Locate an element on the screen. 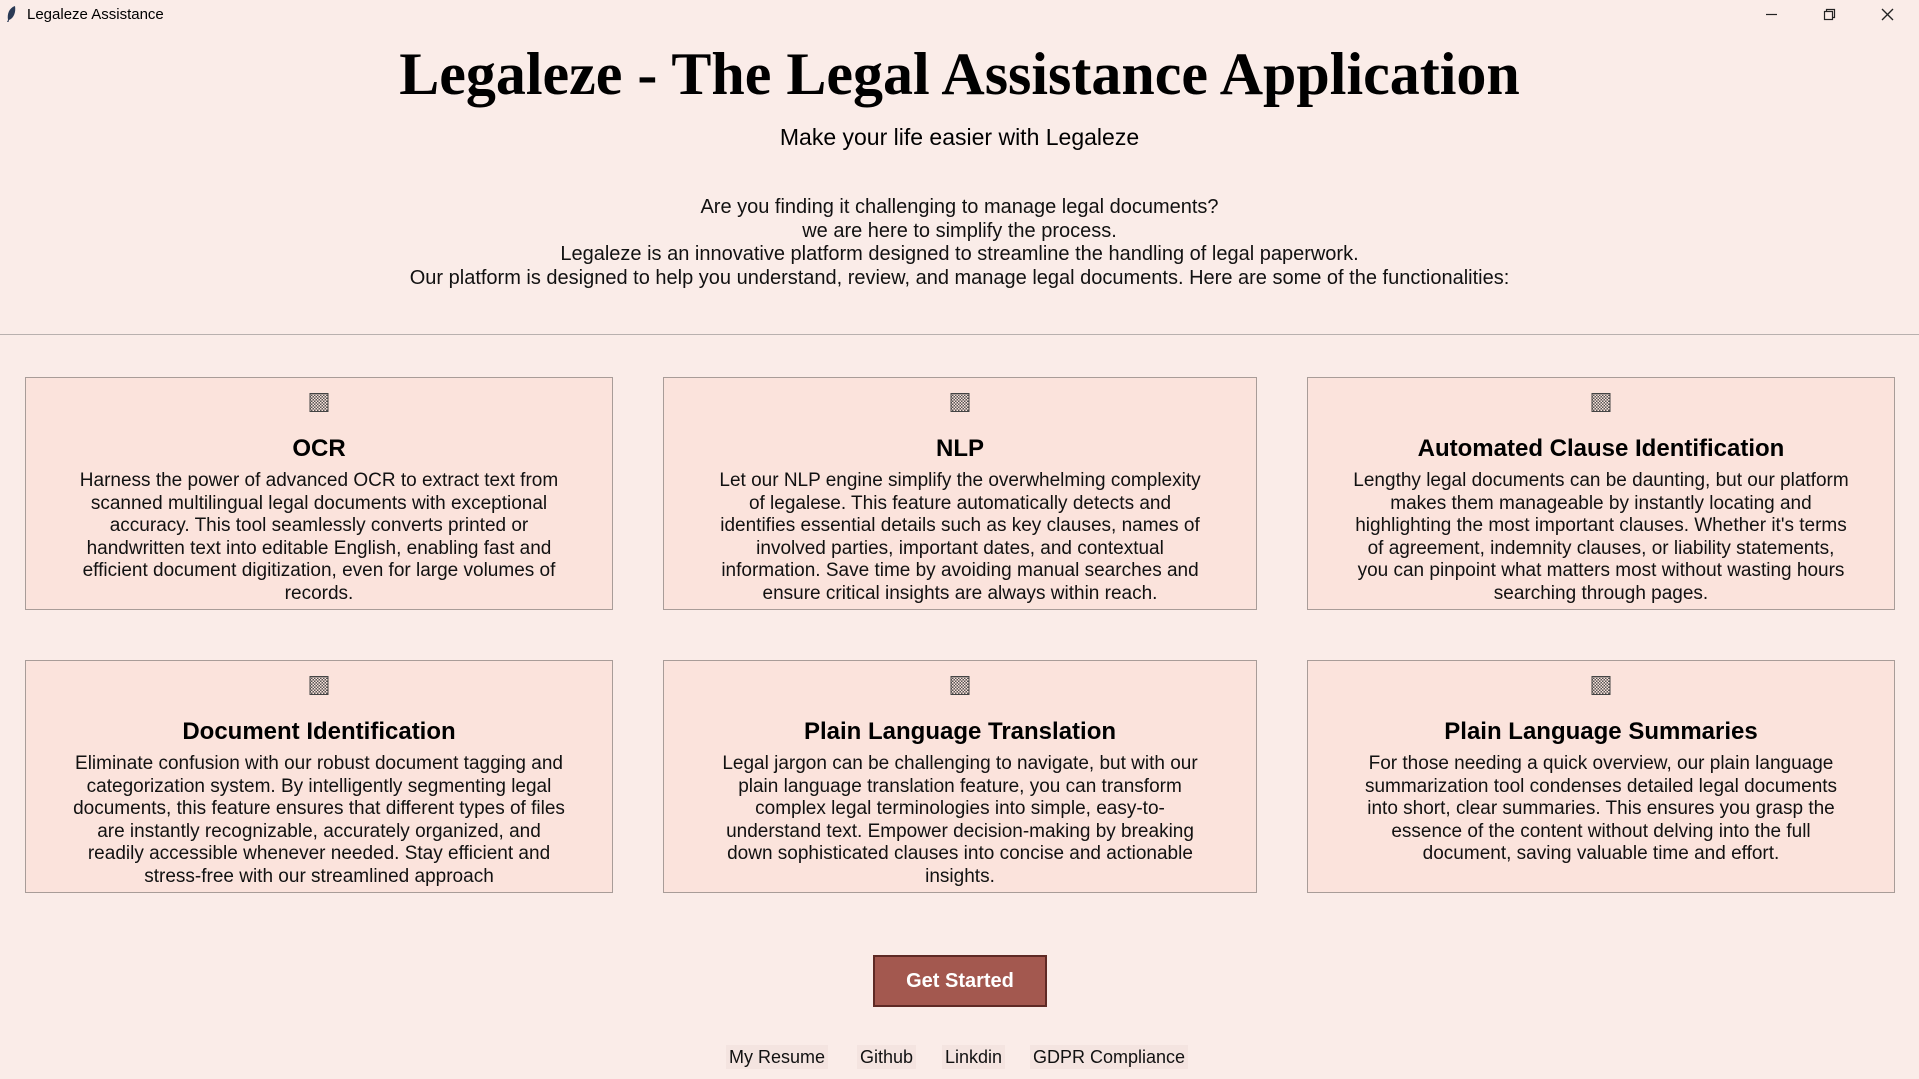 The image size is (1919, 1079). minimize-icon is located at coordinates (1771, 14).